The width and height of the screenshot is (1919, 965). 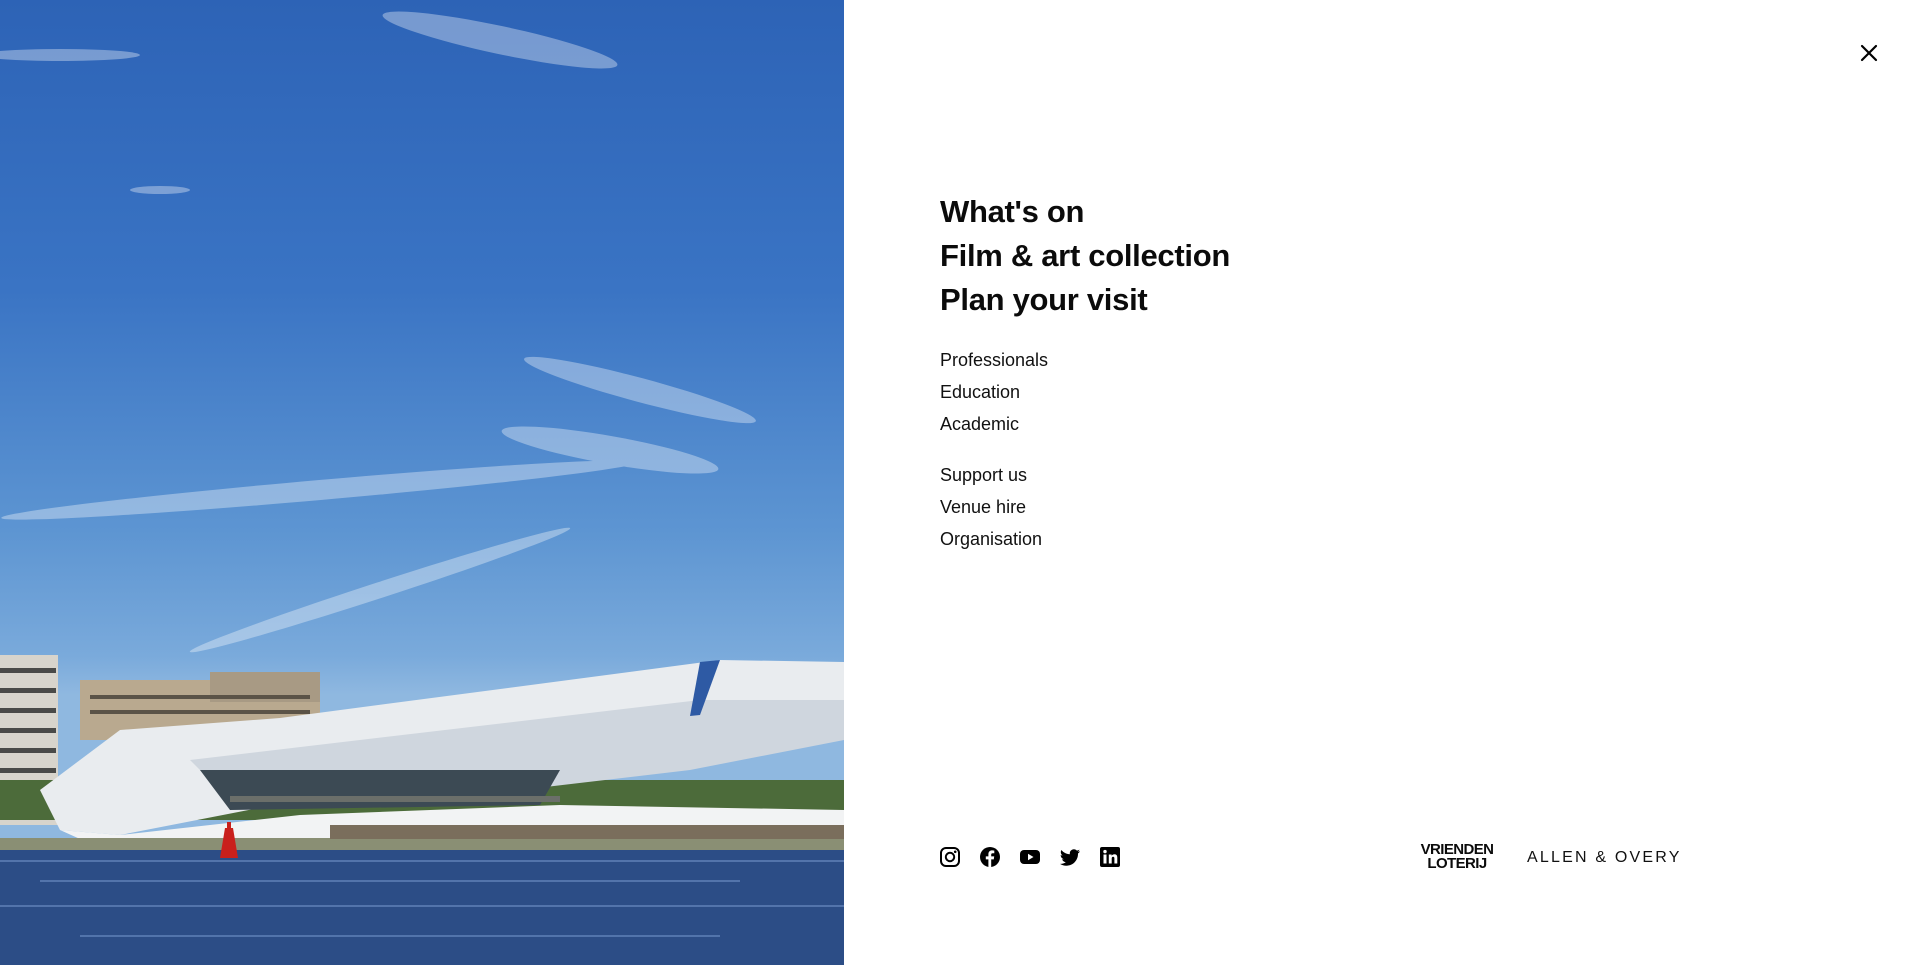 What do you see at coordinates (1085, 475) in the screenshot?
I see `nav-support-us: Support us` at bounding box center [1085, 475].